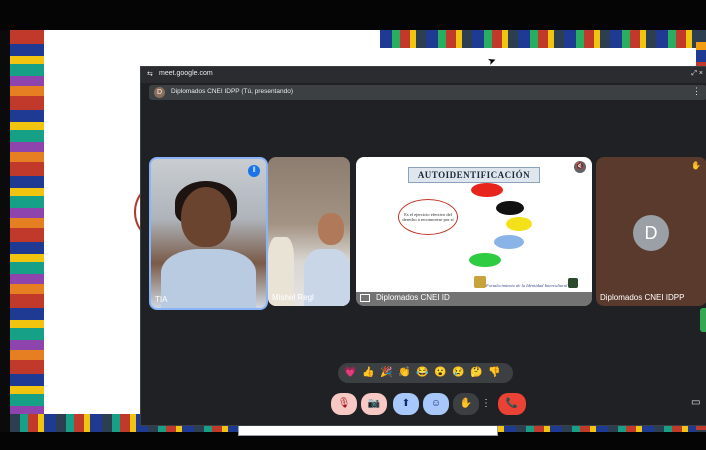 The width and height of the screenshot is (706, 450). Describe the element at coordinates (480, 282) in the screenshot. I see `slide-logo` at that location.